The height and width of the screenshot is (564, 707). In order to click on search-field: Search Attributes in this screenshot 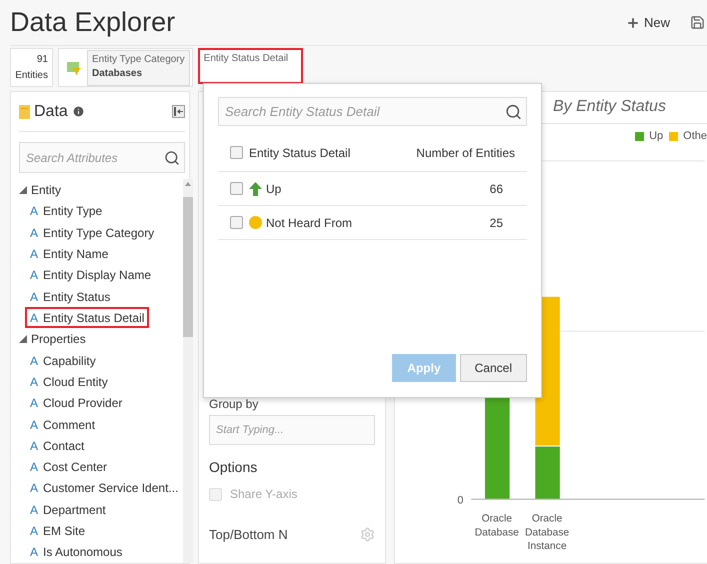, I will do `click(102, 157)`.